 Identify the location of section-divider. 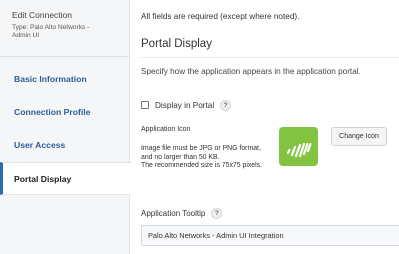
(270, 57).